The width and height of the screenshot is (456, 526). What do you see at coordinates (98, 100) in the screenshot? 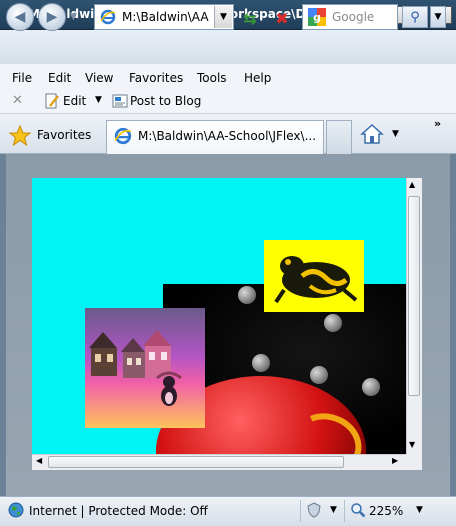
I see `edit-dropdown-icon: ▼` at bounding box center [98, 100].